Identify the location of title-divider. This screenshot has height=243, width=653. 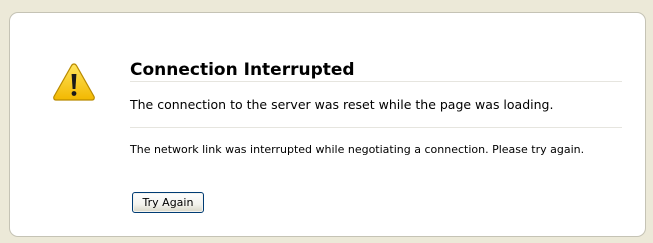
(376, 81).